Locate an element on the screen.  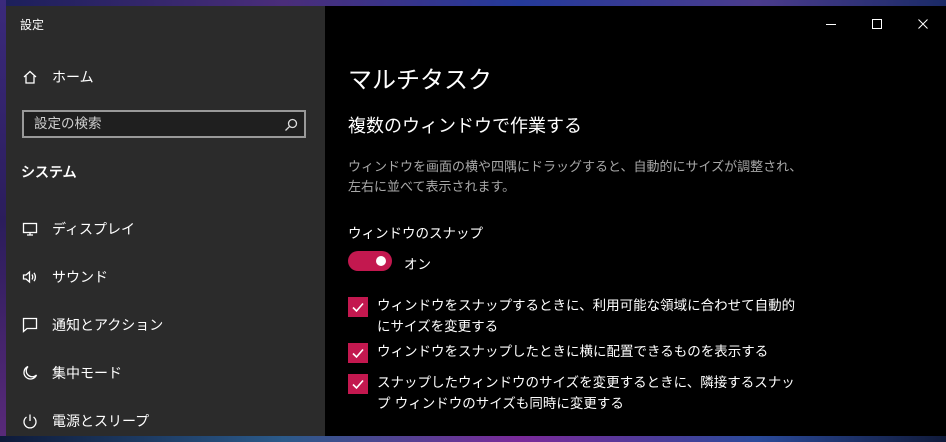
sidebar-item-notifications: 通知とアクション is located at coordinates (165, 325).